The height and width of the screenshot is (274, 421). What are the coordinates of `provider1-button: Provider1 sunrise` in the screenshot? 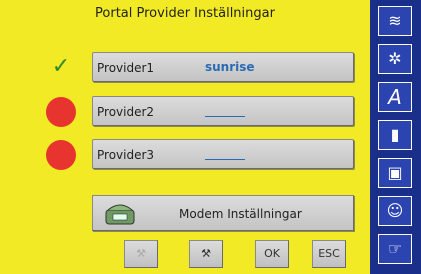 It's located at (223, 67).